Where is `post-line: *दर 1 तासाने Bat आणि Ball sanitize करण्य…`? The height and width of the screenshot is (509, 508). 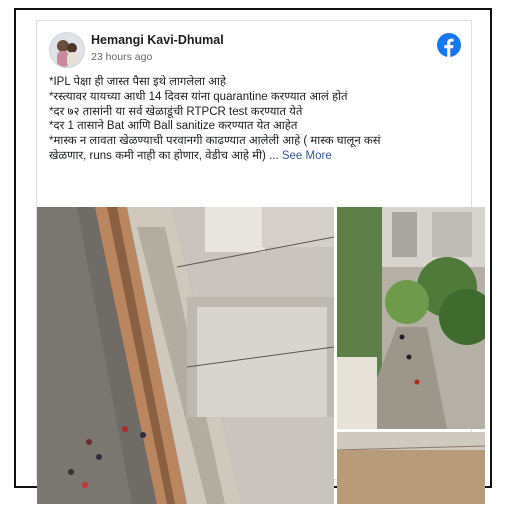
post-line: *दर 1 तासाने Bat आणि Ball sanitize करण्य… is located at coordinates (173, 126).